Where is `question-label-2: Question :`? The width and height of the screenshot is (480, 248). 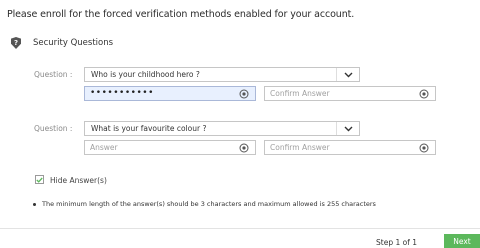
question-label-2: Question : is located at coordinates (53, 128).